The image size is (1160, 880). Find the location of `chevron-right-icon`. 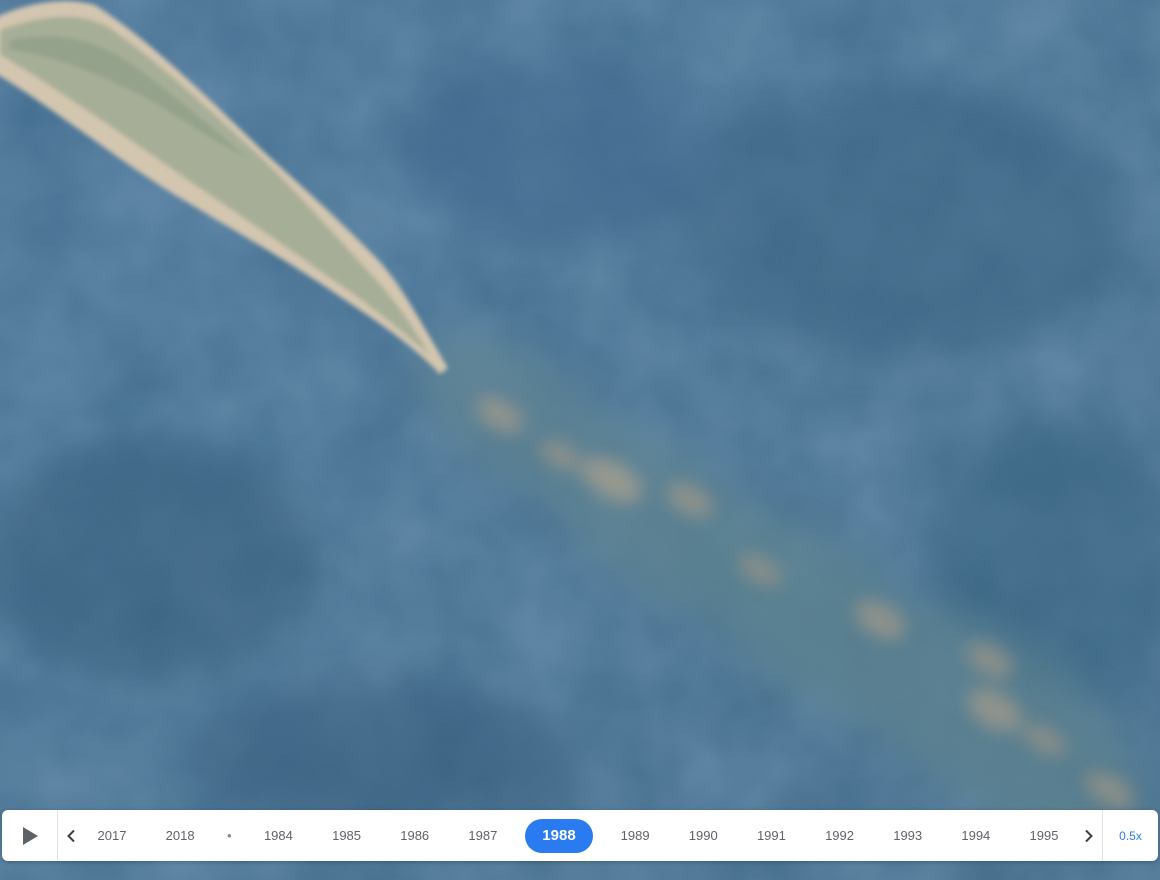

chevron-right-icon is located at coordinates (1089, 835).